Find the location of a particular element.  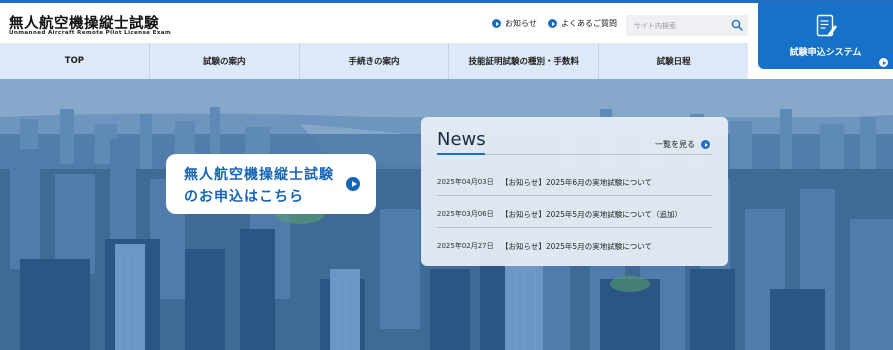

news-divider is located at coordinates (598, 154).